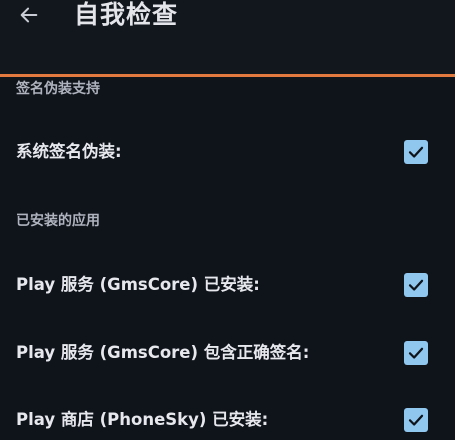 This screenshot has width=455, height=440. Describe the element at coordinates (138, 284) in the screenshot. I see `gmscore-installed-label: Play 服务 (GmsCore) 已安装:` at that location.